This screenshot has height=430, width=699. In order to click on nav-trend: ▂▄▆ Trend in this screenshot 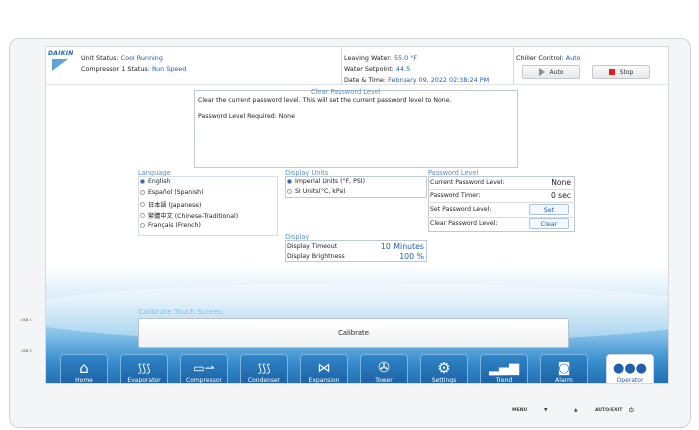, I will do `click(504, 369)`.